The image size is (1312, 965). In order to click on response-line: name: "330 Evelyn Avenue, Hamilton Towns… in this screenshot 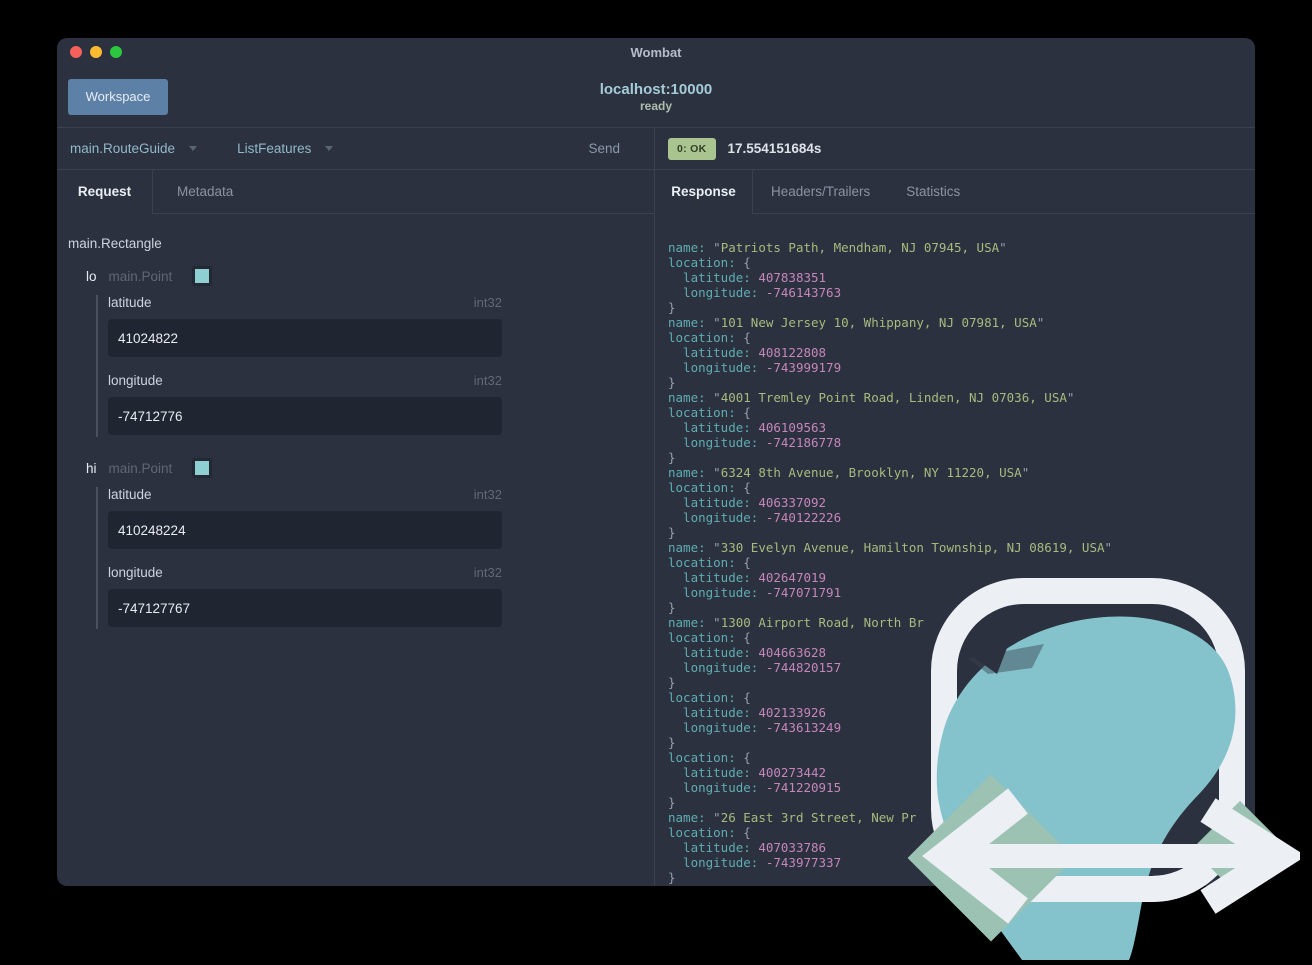, I will do `click(890, 547)`.